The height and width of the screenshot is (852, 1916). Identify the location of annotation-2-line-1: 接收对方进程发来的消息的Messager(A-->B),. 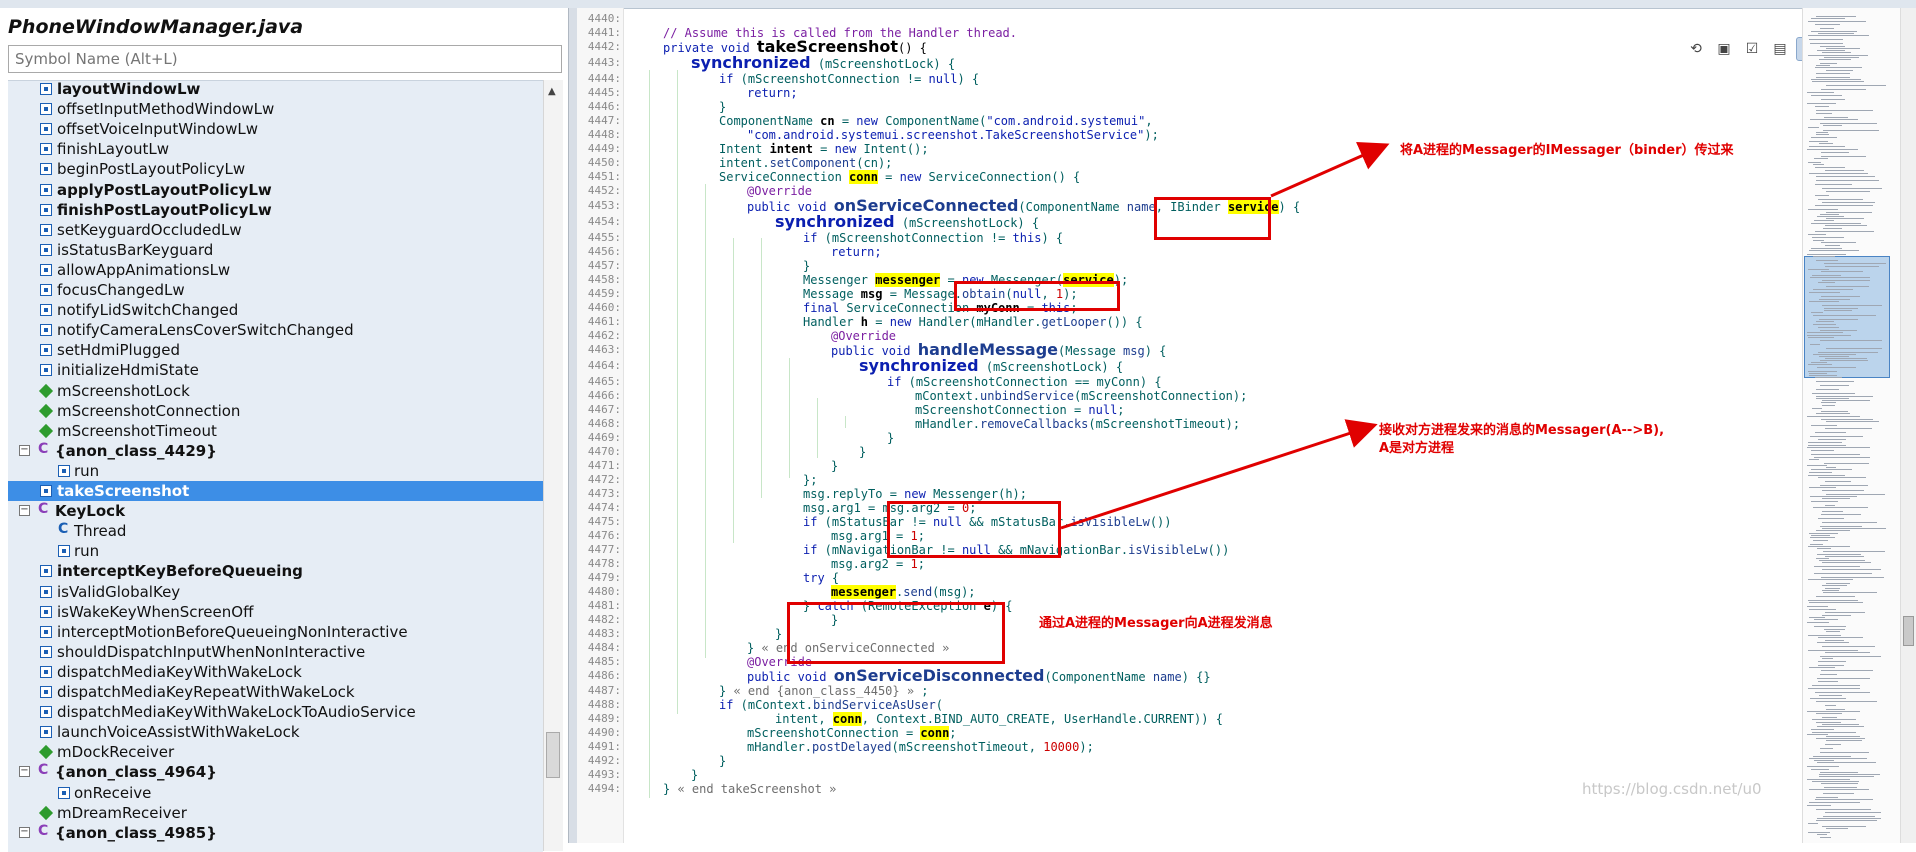
(1522, 430).